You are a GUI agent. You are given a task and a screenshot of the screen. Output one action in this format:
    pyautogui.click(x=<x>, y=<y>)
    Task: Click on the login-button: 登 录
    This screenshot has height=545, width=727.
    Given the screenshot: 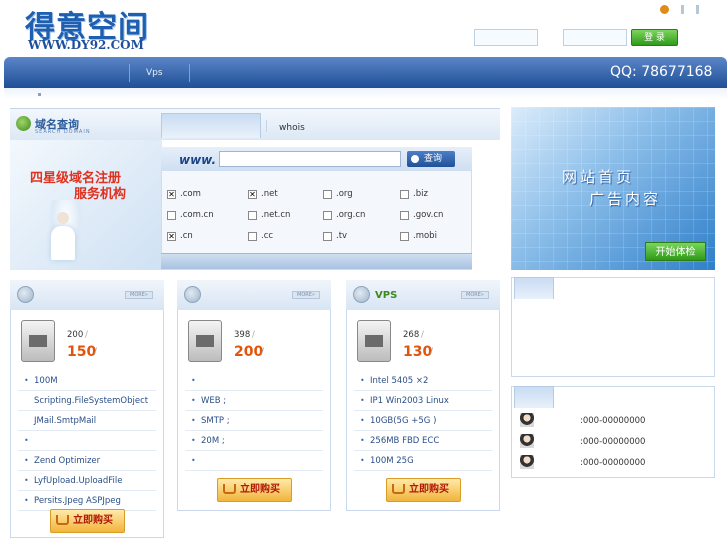 What is the action you would take?
    pyautogui.click(x=654, y=37)
    